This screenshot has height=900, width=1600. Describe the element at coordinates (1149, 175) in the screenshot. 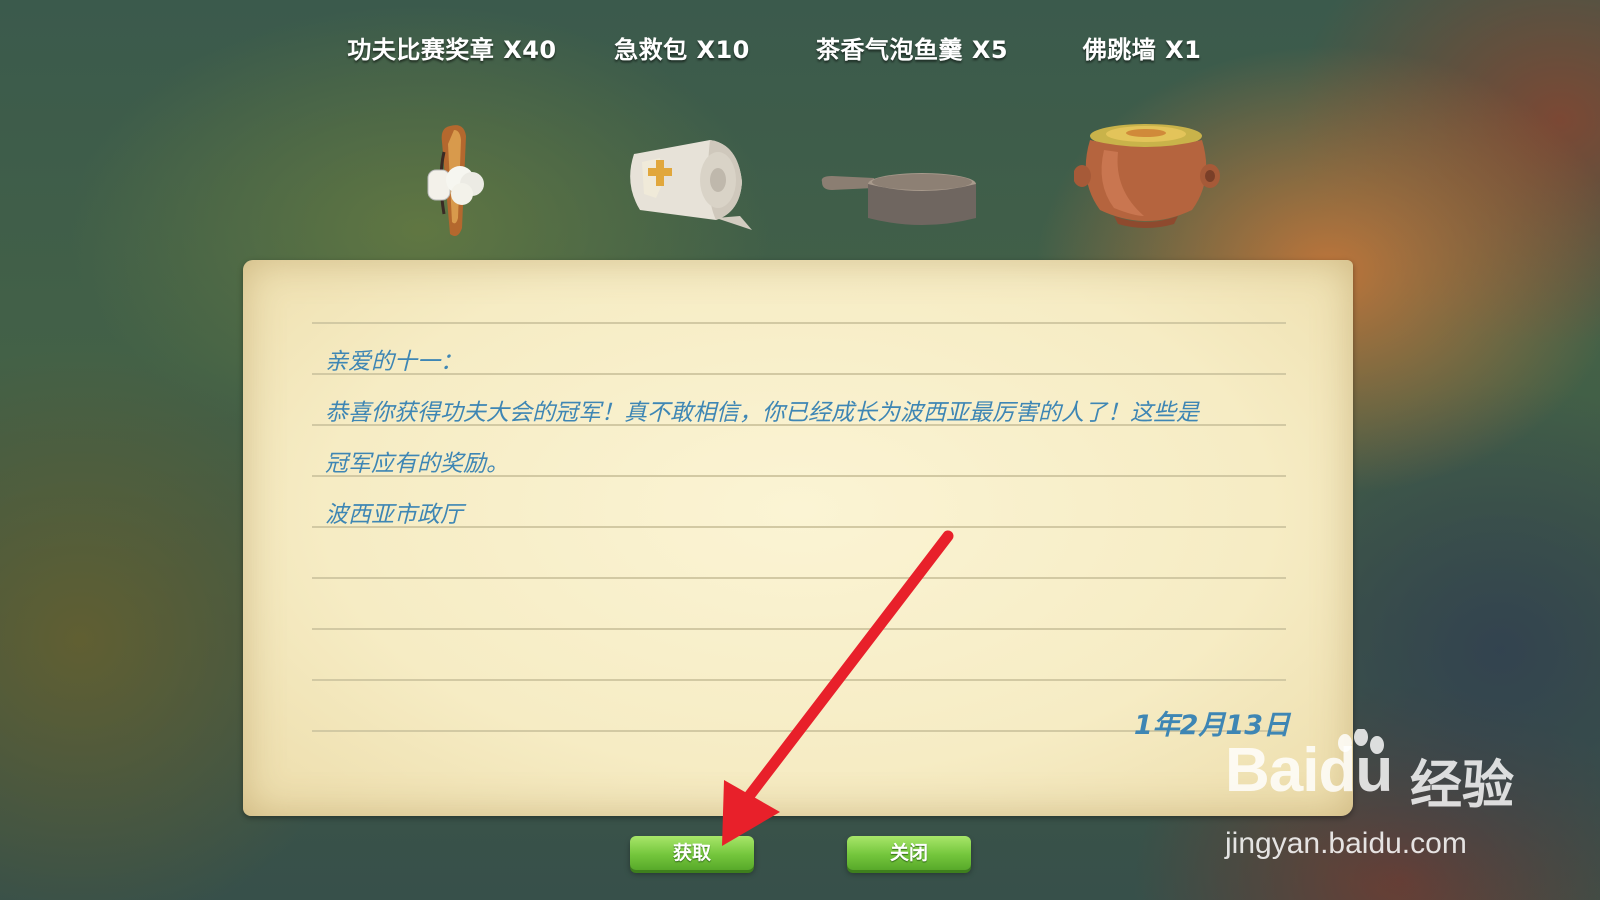

I see `clay-pot-icon` at that location.